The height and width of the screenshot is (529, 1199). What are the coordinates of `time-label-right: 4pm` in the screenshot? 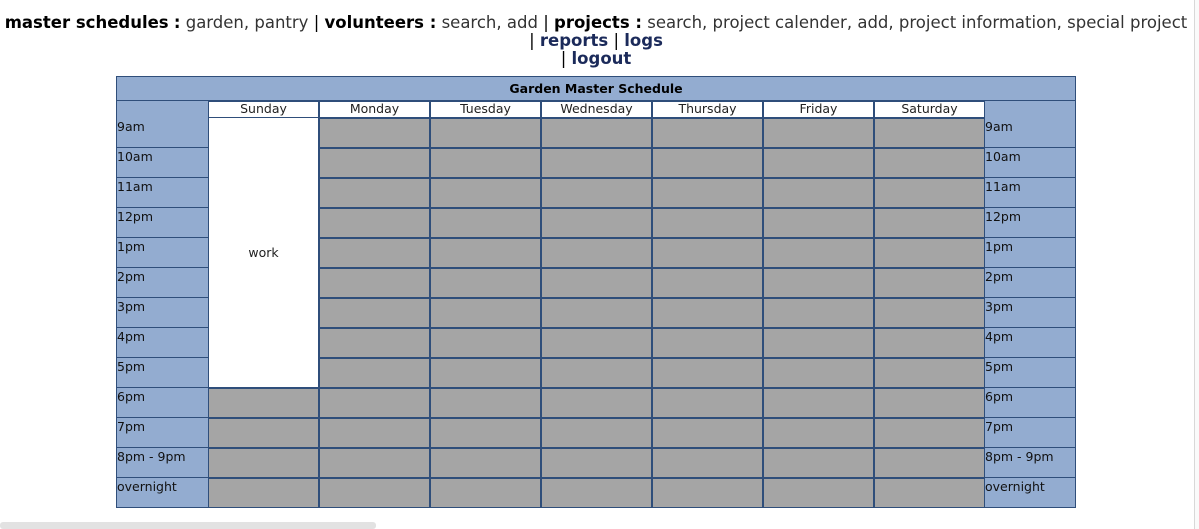 It's located at (1030, 343).